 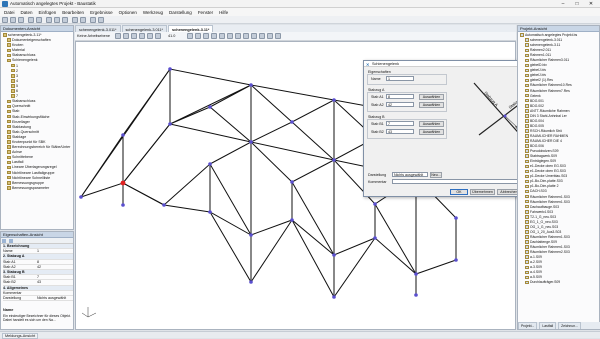 What do you see at coordinates (223, 12) in the screenshot?
I see `menu-hilfe: Hilfe` at bounding box center [223, 12].